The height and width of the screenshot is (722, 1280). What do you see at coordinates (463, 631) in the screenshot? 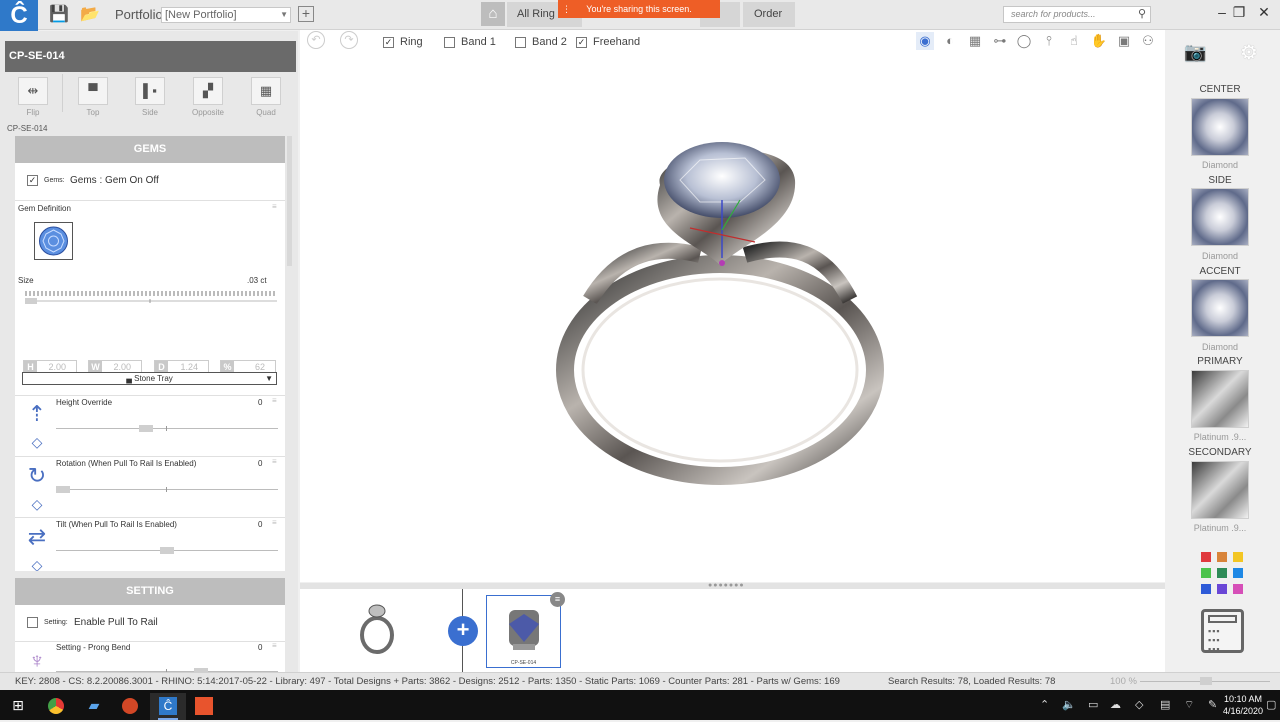
I see `add-design-button: +` at bounding box center [463, 631].